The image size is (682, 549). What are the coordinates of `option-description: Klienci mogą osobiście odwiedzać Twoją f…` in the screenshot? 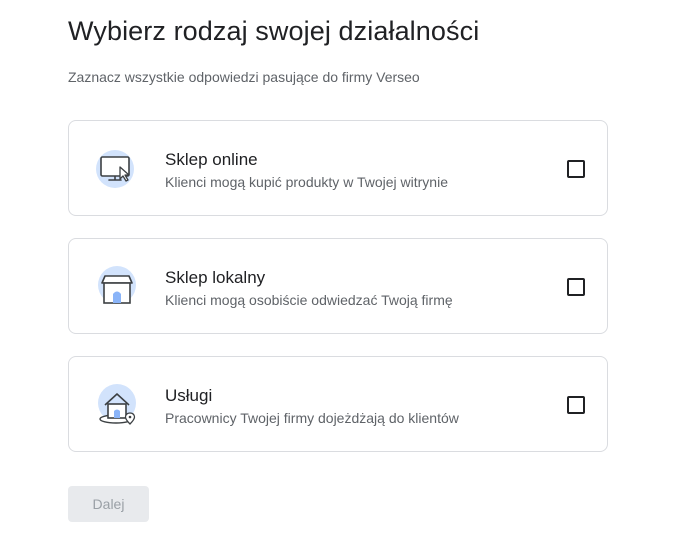 It's located at (309, 300).